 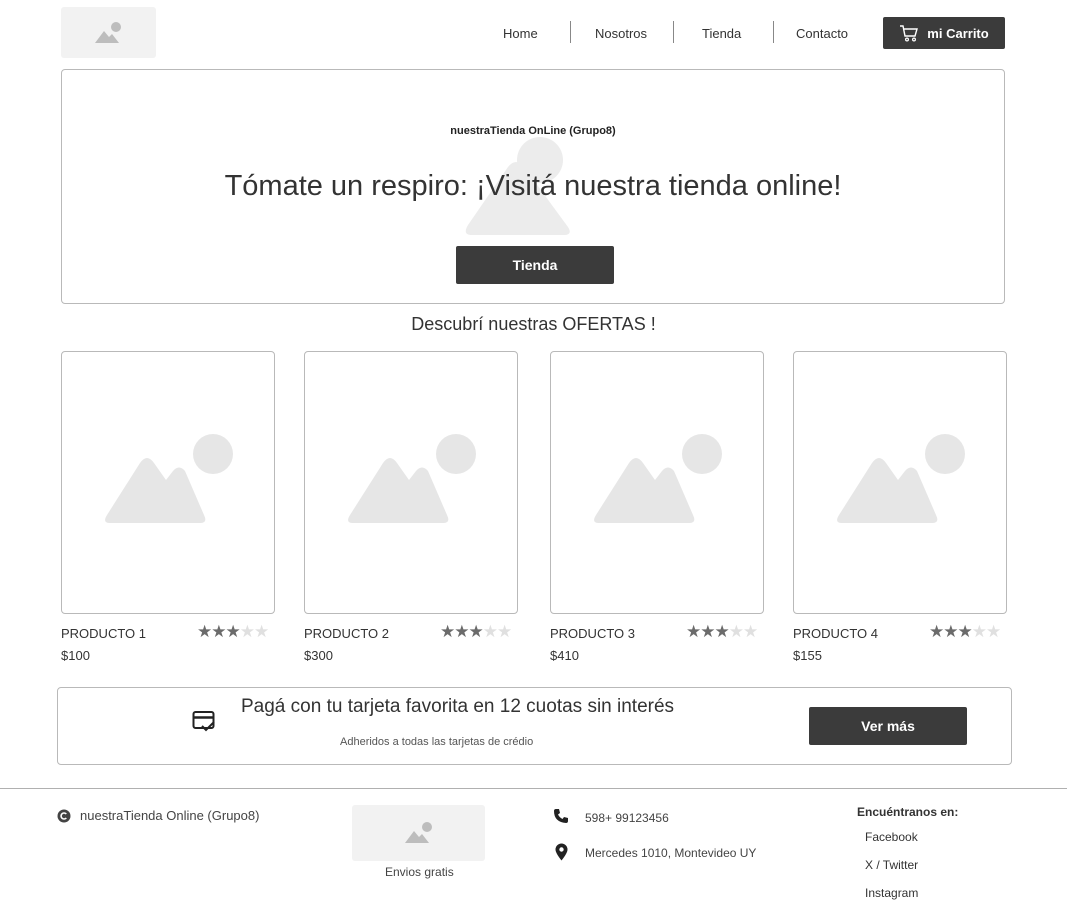 I want to click on copyright-icon, so click(x=64, y=815).